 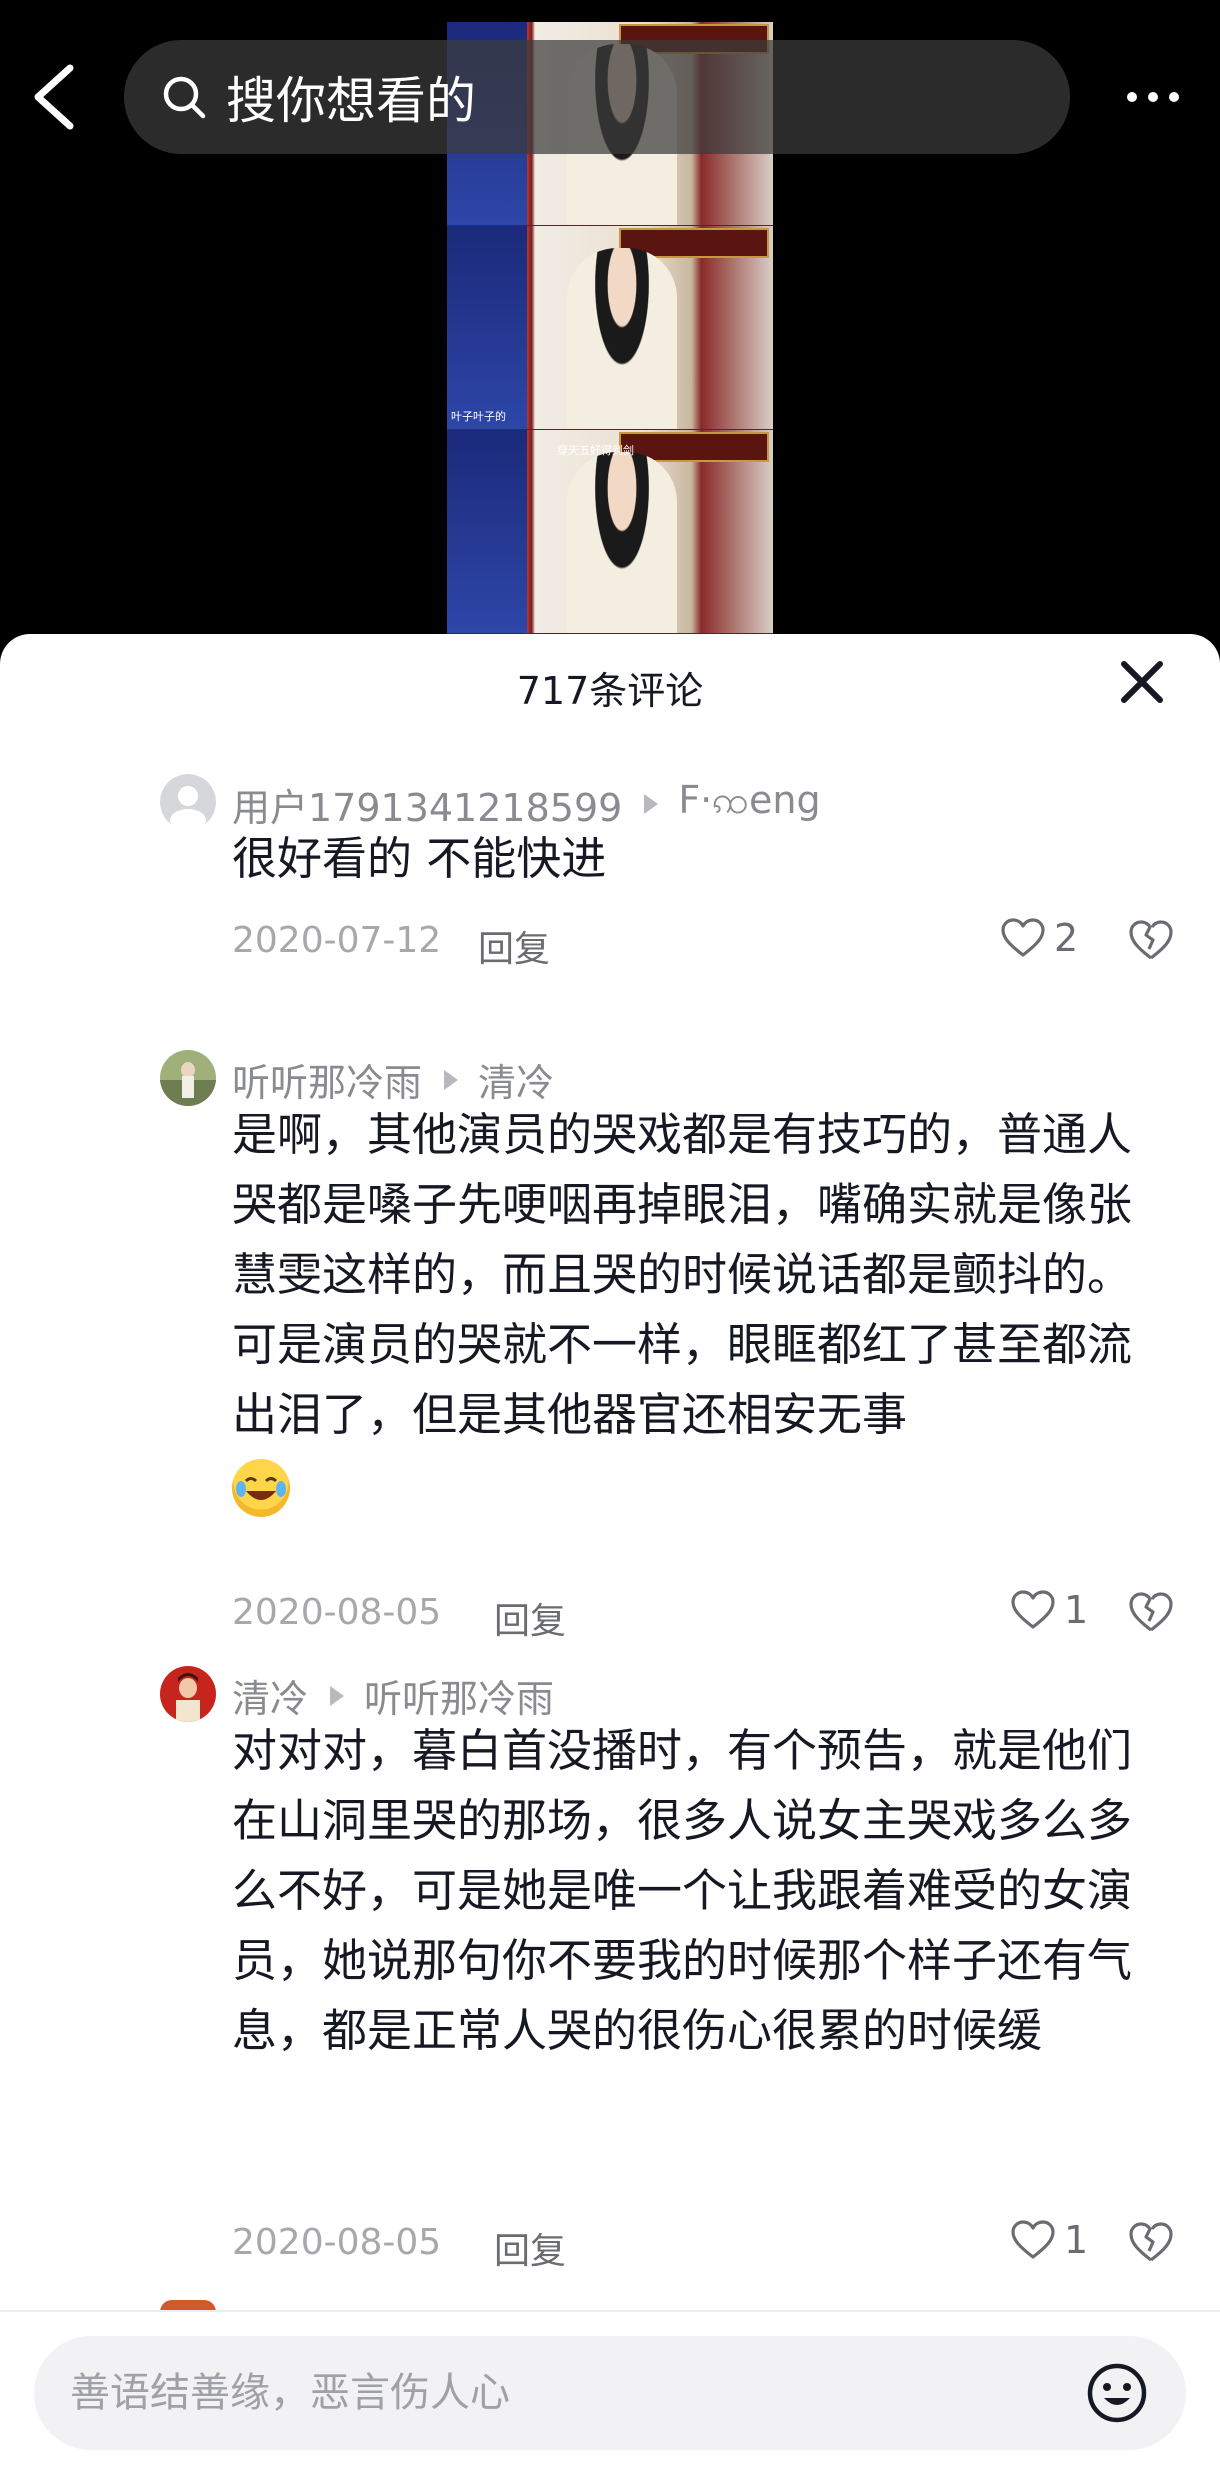 I want to click on comment-username: 听听那冷雨, so click(x=327, y=1079).